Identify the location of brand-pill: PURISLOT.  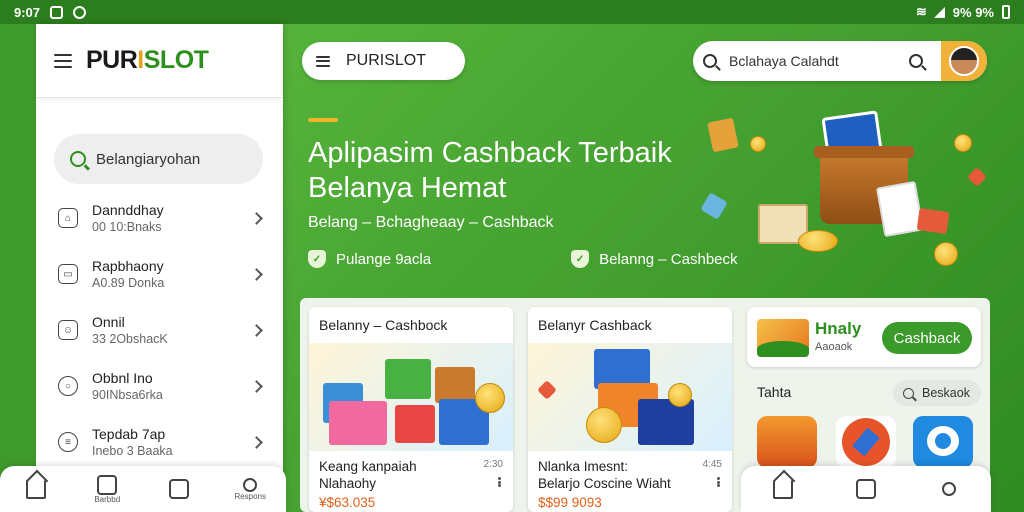
(383, 61).